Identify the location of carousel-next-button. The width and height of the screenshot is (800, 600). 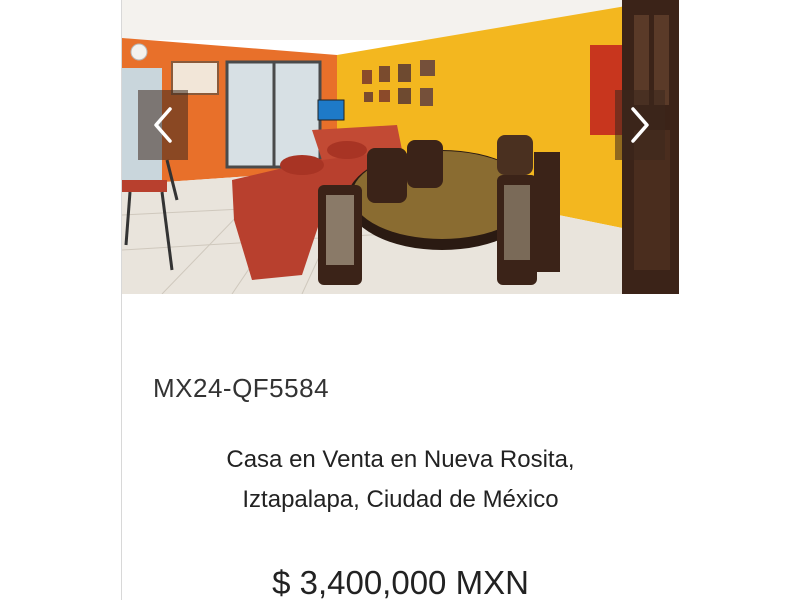
(640, 125).